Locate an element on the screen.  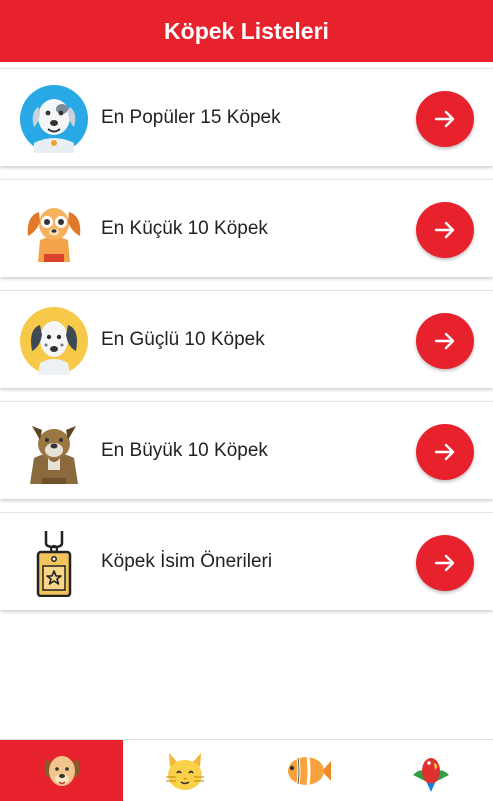
list-item-biggest: En Büyük 10 Köpek is located at coordinates (246, 450).